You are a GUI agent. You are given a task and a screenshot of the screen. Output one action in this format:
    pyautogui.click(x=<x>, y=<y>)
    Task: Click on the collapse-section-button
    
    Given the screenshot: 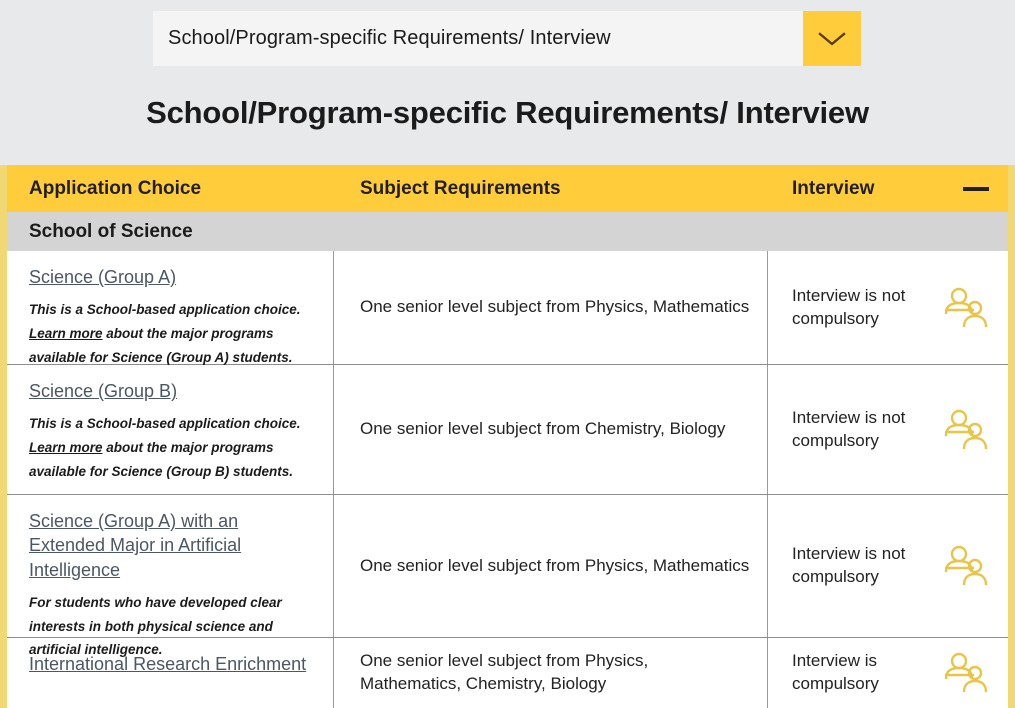 What is the action you would take?
    pyautogui.click(x=976, y=189)
    